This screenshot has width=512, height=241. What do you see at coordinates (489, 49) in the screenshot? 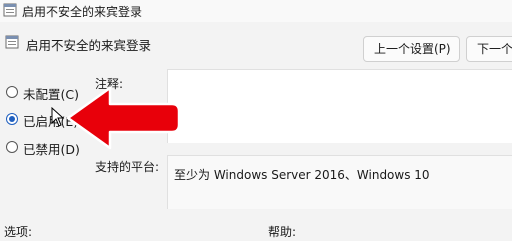
I see `next-setting-button: 下一个` at bounding box center [489, 49].